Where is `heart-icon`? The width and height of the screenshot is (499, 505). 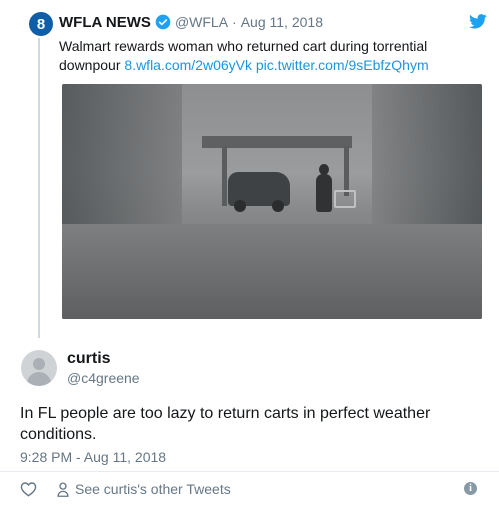
heart-icon is located at coordinates (28, 489).